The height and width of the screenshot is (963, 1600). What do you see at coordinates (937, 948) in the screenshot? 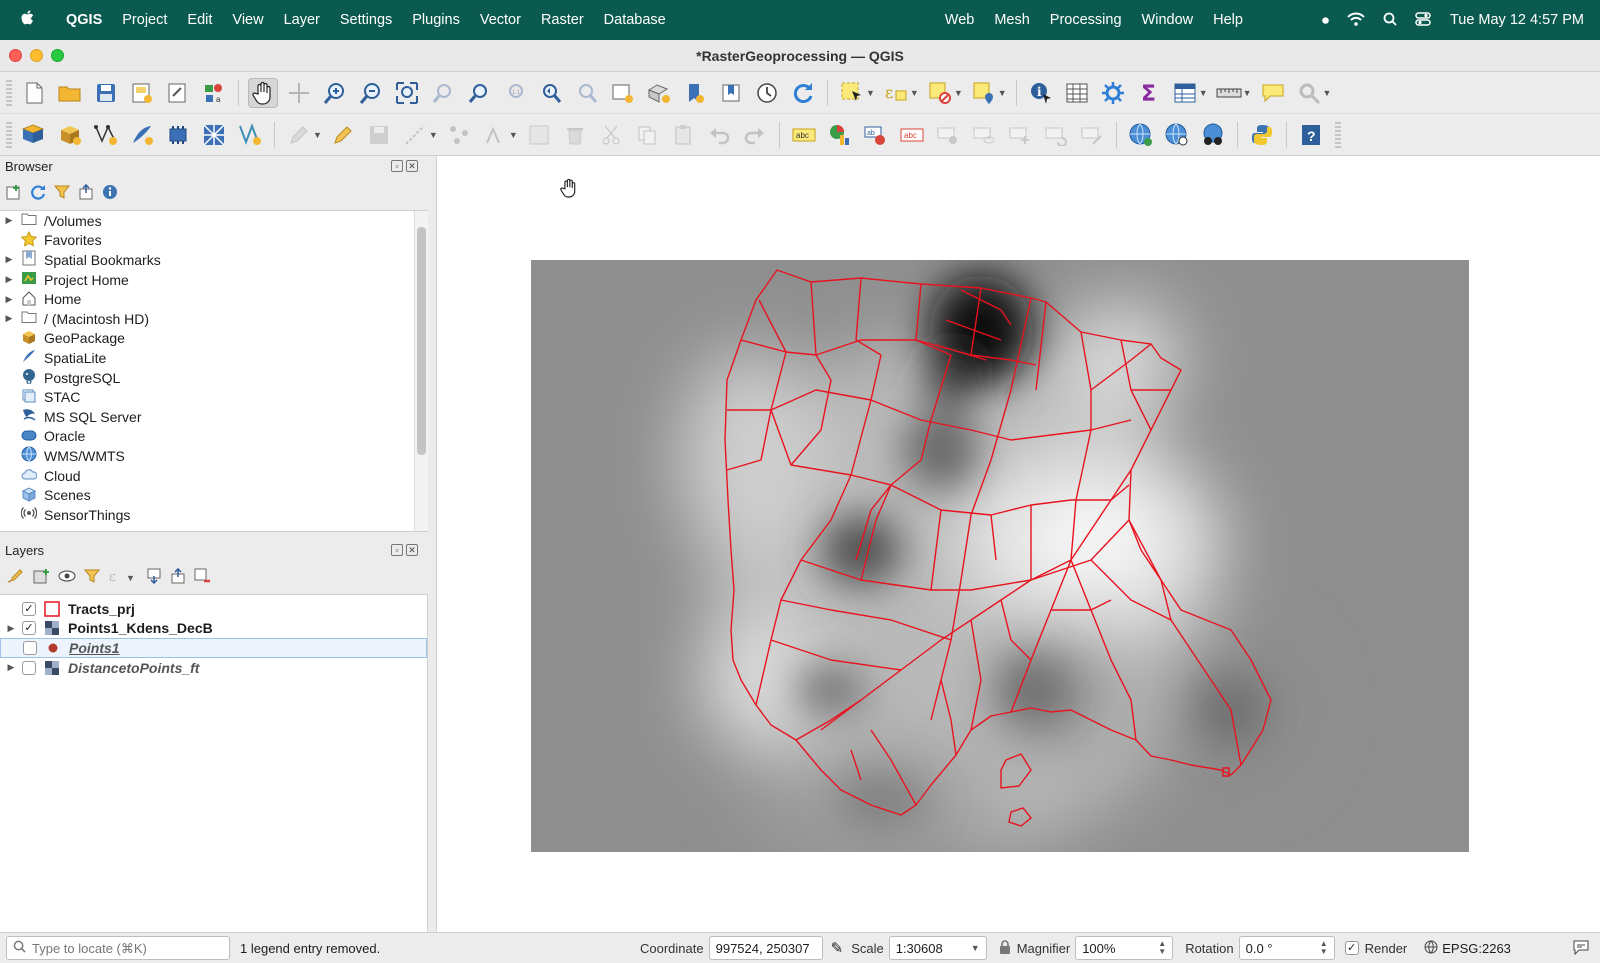
I see `scale-combobox: 1:30608 ▼` at bounding box center [937, 948].